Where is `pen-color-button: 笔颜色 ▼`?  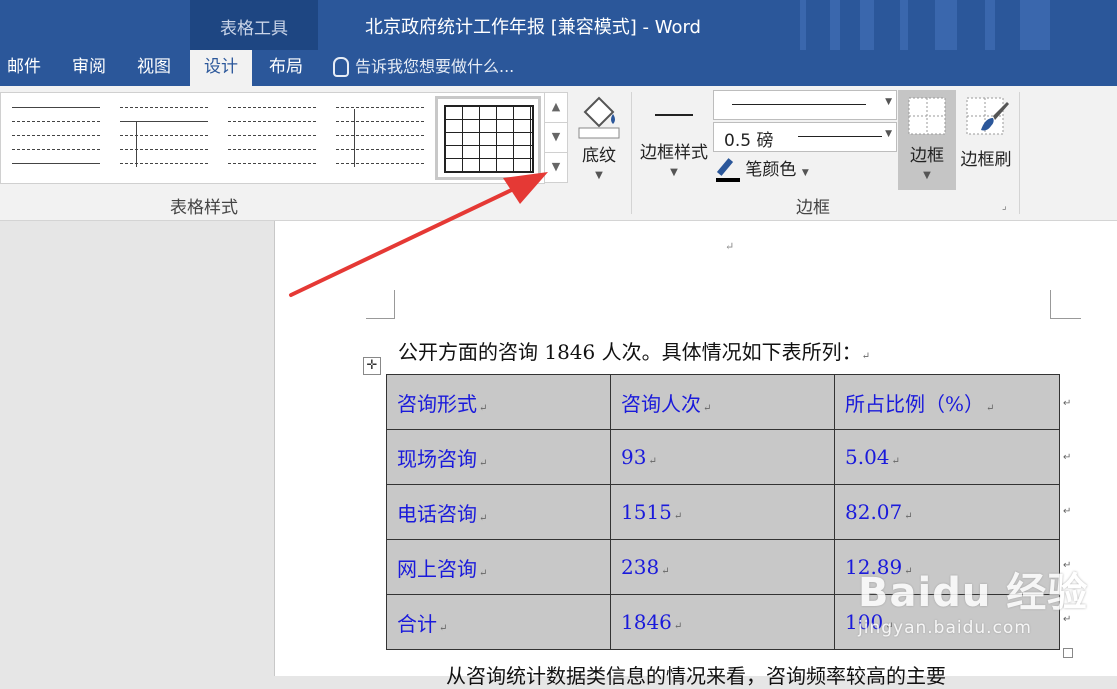
pen-color-button: 笔颜色 ▼ is located at coordinates (762, 168).